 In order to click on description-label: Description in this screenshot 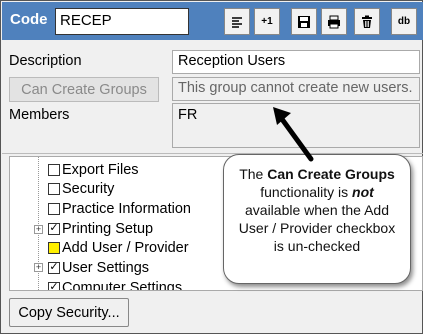, I will do `click(45, 61)`.